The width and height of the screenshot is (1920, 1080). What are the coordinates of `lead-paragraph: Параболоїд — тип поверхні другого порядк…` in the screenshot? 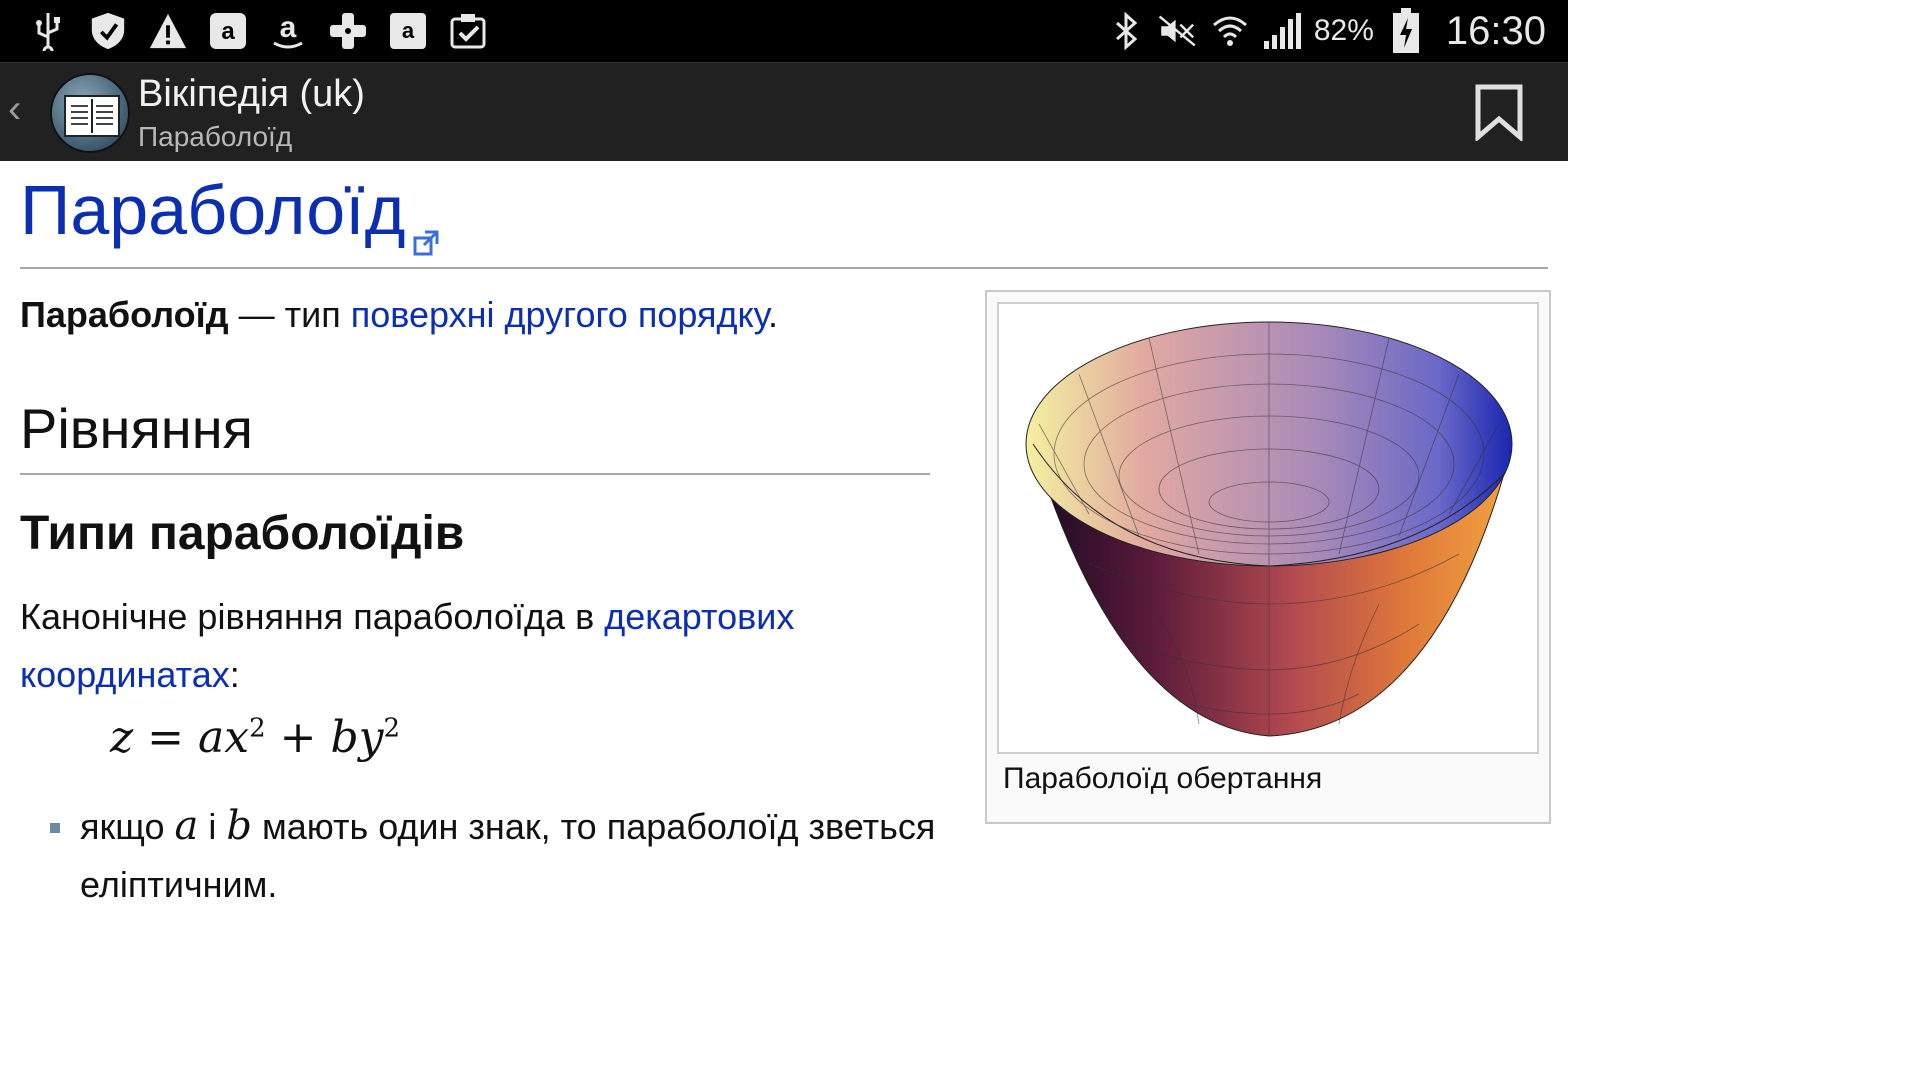 It's located at (399, 315).